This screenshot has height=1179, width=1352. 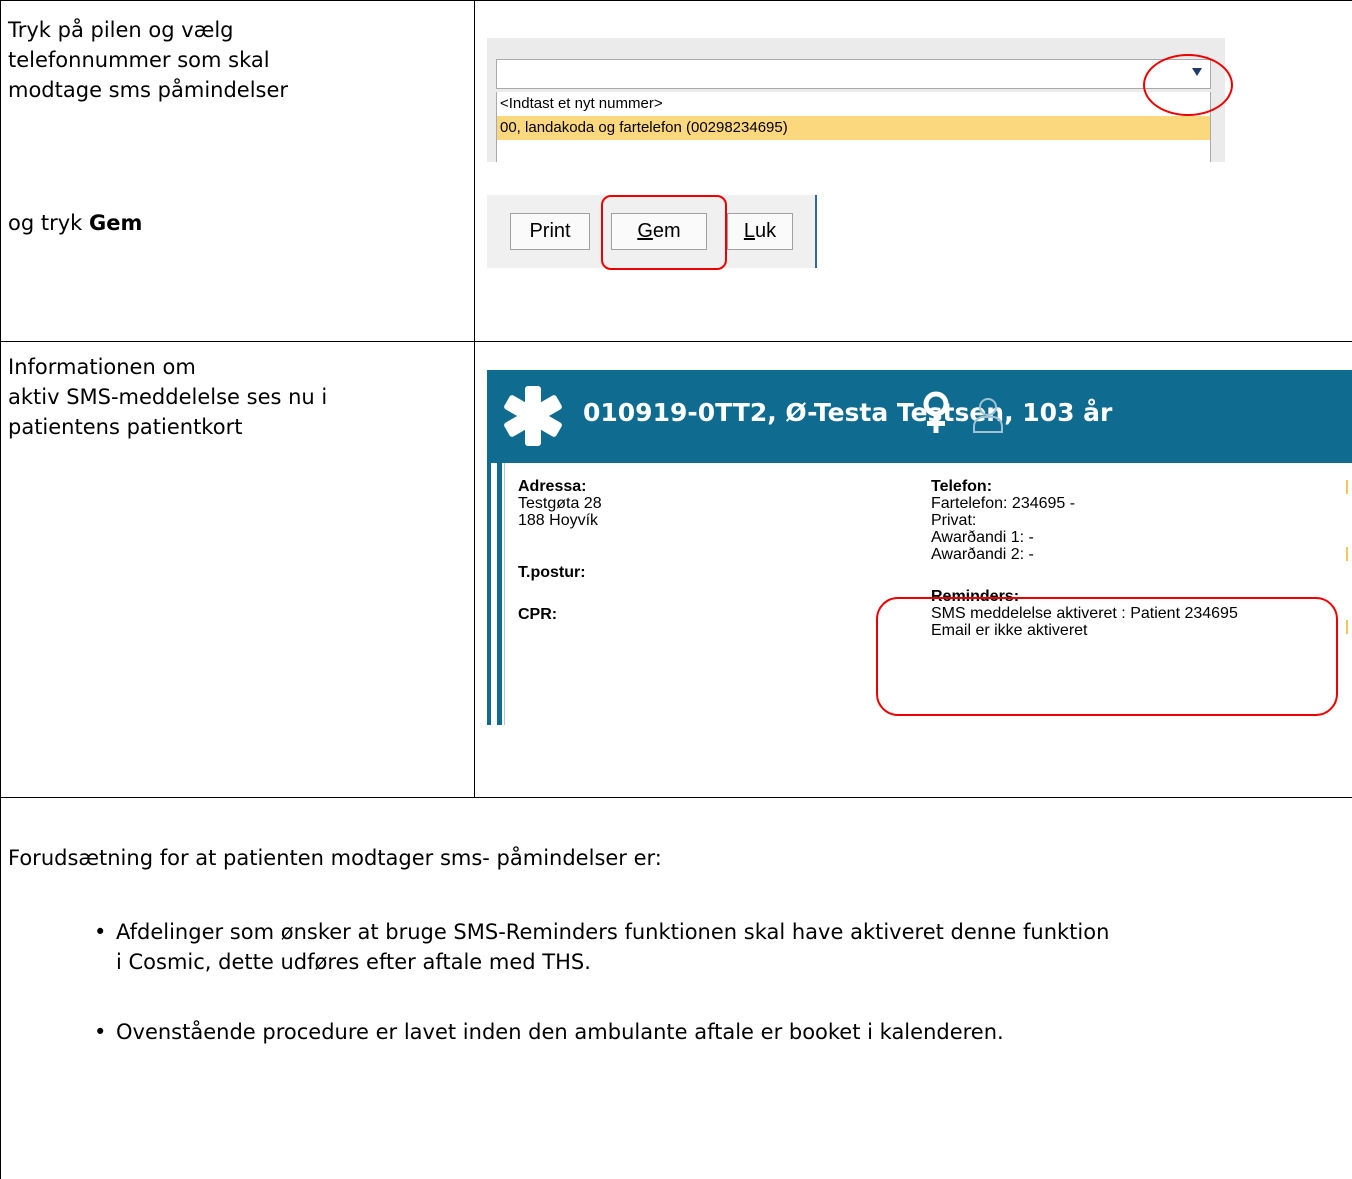 I want to click on postur-label: T.postur:, so click(x=552, y=572).